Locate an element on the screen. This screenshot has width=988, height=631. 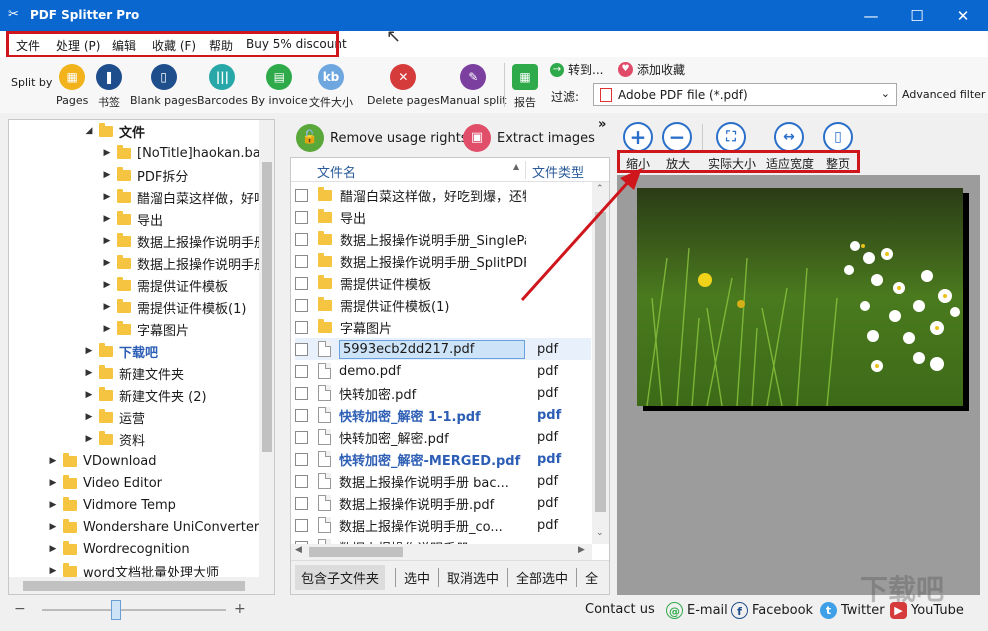
tree-item-root: ◢ 文件 is located at coordinates (114, 131).